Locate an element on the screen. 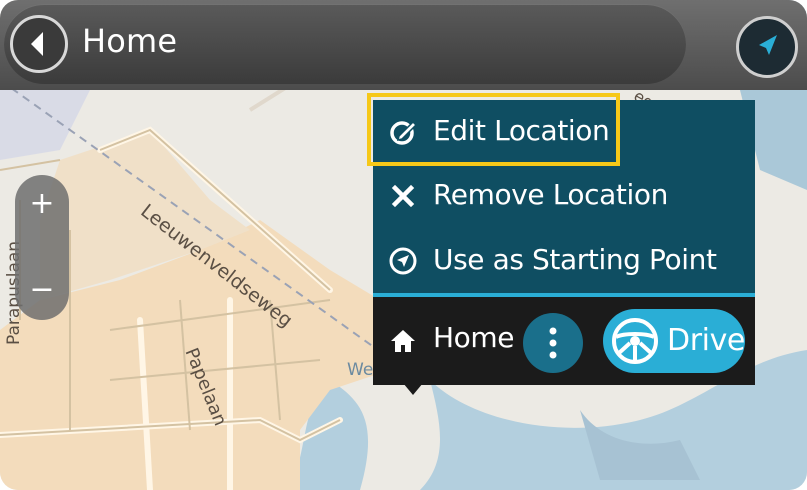  steering-wheel-icon is located at coordinates (635, 341).